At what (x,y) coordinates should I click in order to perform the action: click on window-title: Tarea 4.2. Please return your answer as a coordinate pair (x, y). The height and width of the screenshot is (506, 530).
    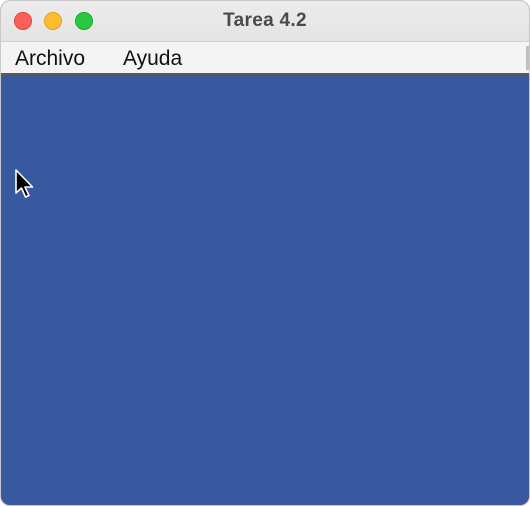
    Looking at the image, I should click on (265, 20).